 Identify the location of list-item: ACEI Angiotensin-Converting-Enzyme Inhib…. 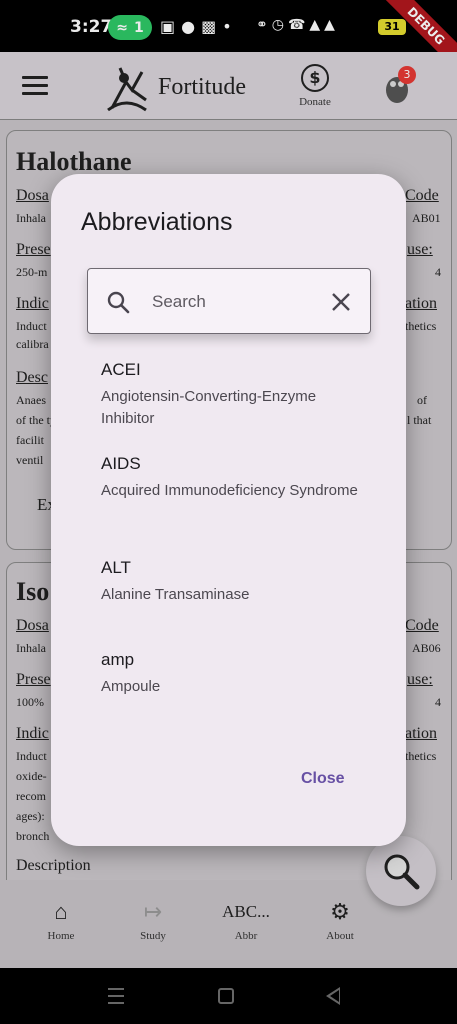
(236, 395).